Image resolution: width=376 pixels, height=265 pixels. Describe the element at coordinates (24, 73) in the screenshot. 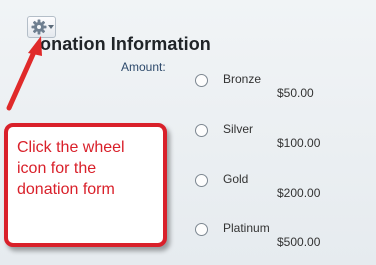

I see `pointer-arrow` at that location.